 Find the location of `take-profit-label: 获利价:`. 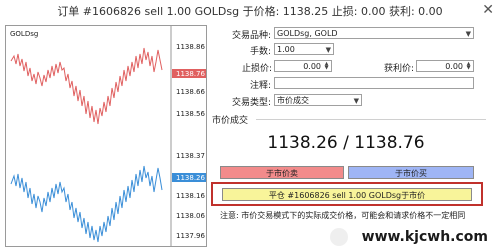

take-profit-label: 获利价: is located at coordinates (399, 69).